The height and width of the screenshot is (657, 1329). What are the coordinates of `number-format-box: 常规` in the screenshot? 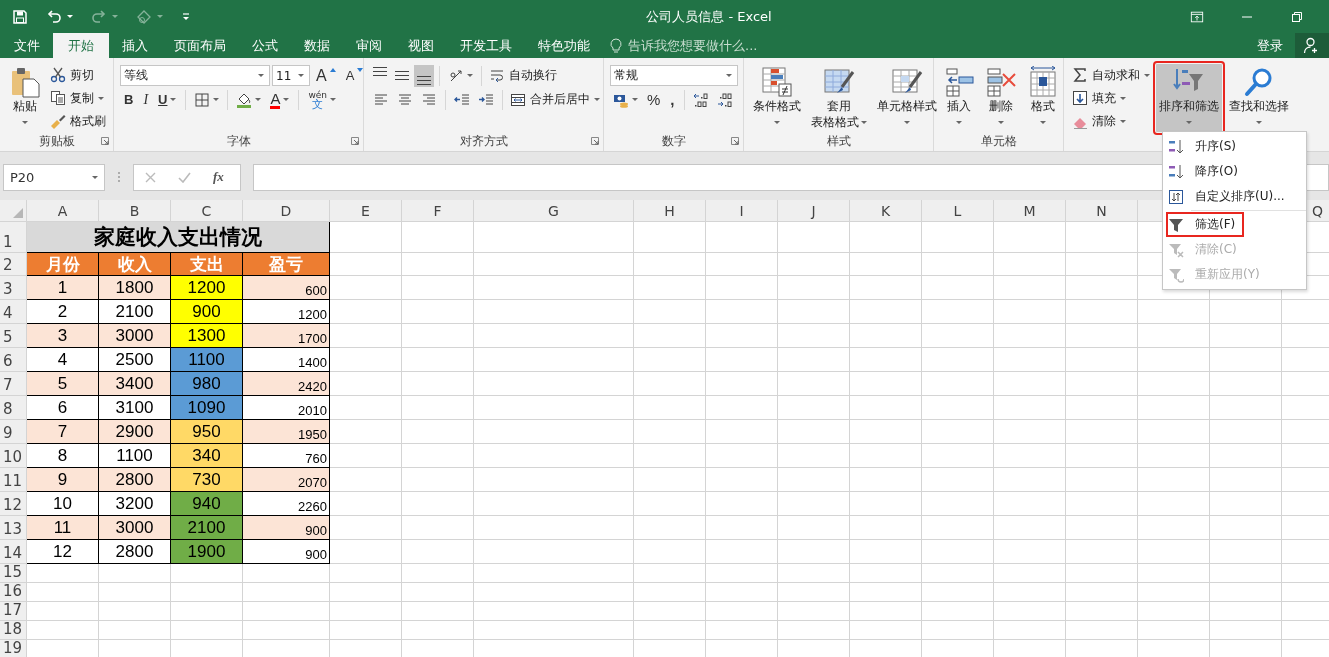 It's located at (674, 75).